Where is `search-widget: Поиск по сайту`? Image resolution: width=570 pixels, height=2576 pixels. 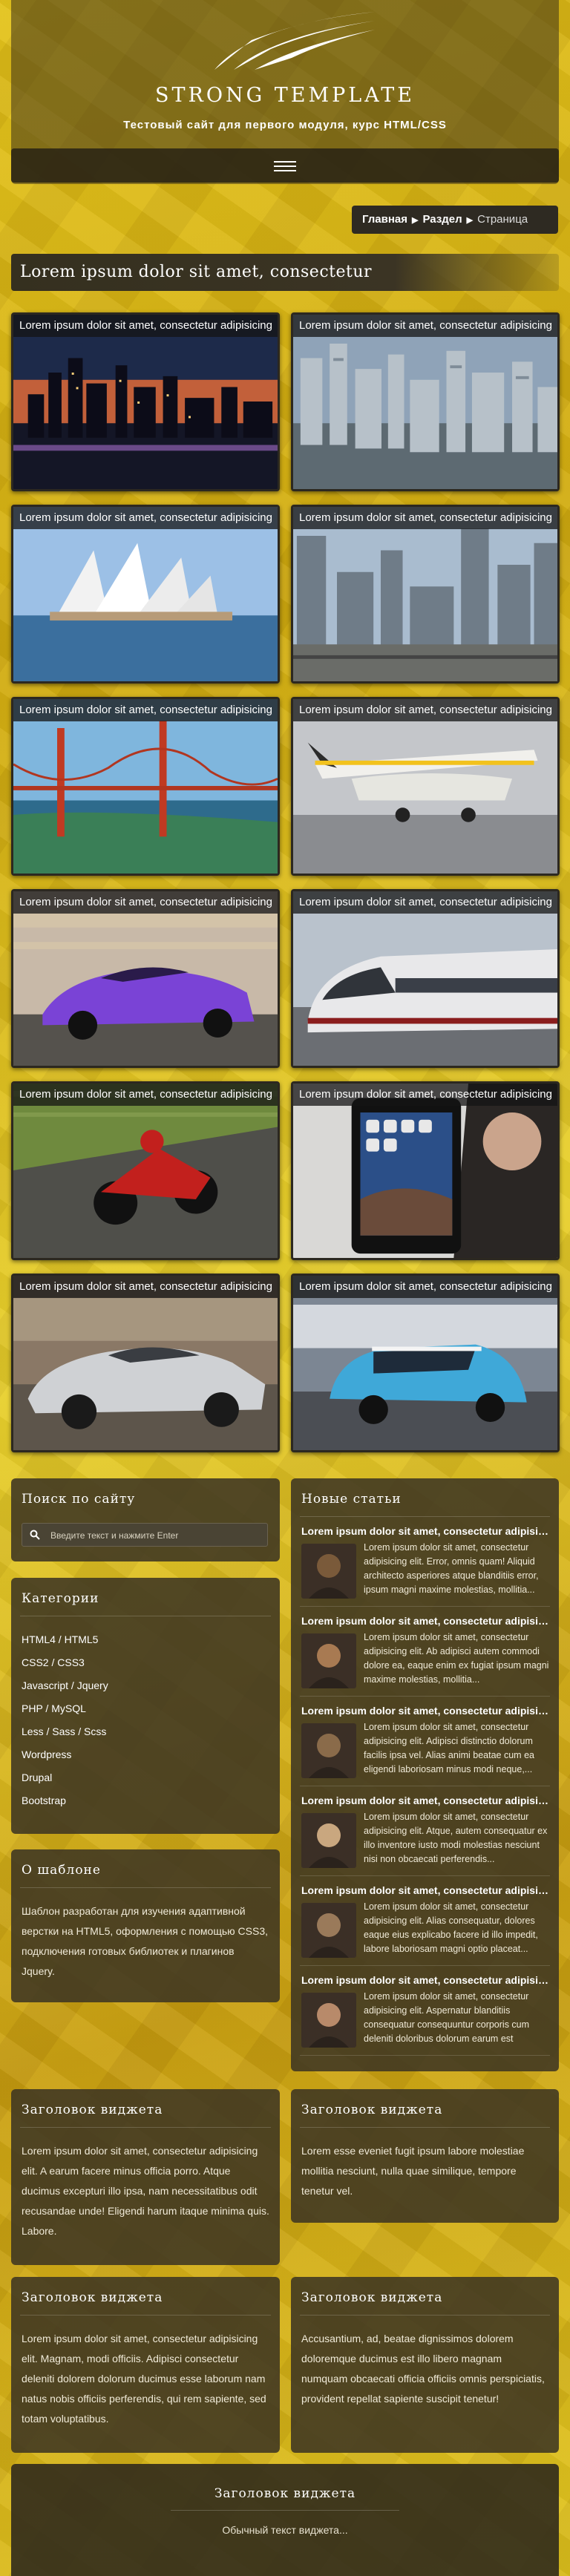 search-widget: Поиск по сайту is located at coordinates (145, 1519).